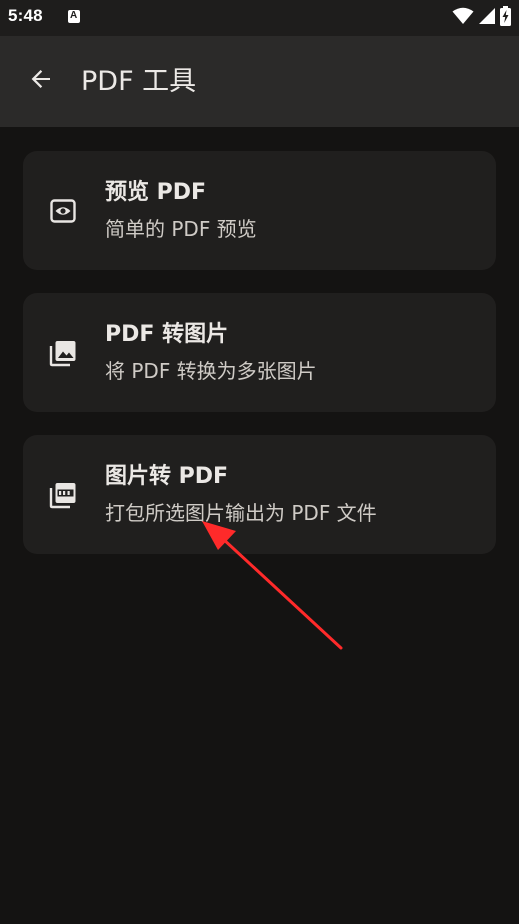 The image size is (519, 924). What do you see at coordinates (156, 192) in the screenshot?
I see `tool-title: 预览 PDF` at bounding box center [156, 192].